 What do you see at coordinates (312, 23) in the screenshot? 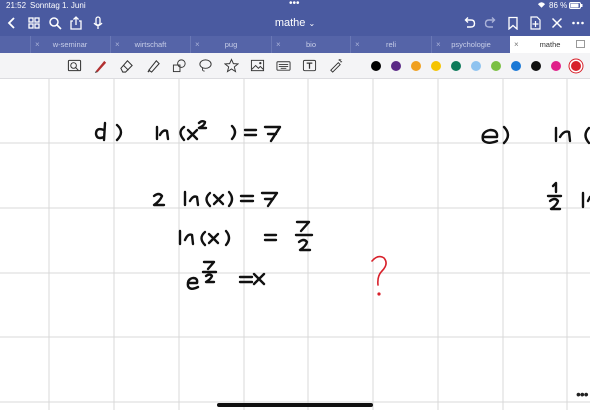
I see `chevron-down-icon: ⌄` at bounding box center [312, 23].